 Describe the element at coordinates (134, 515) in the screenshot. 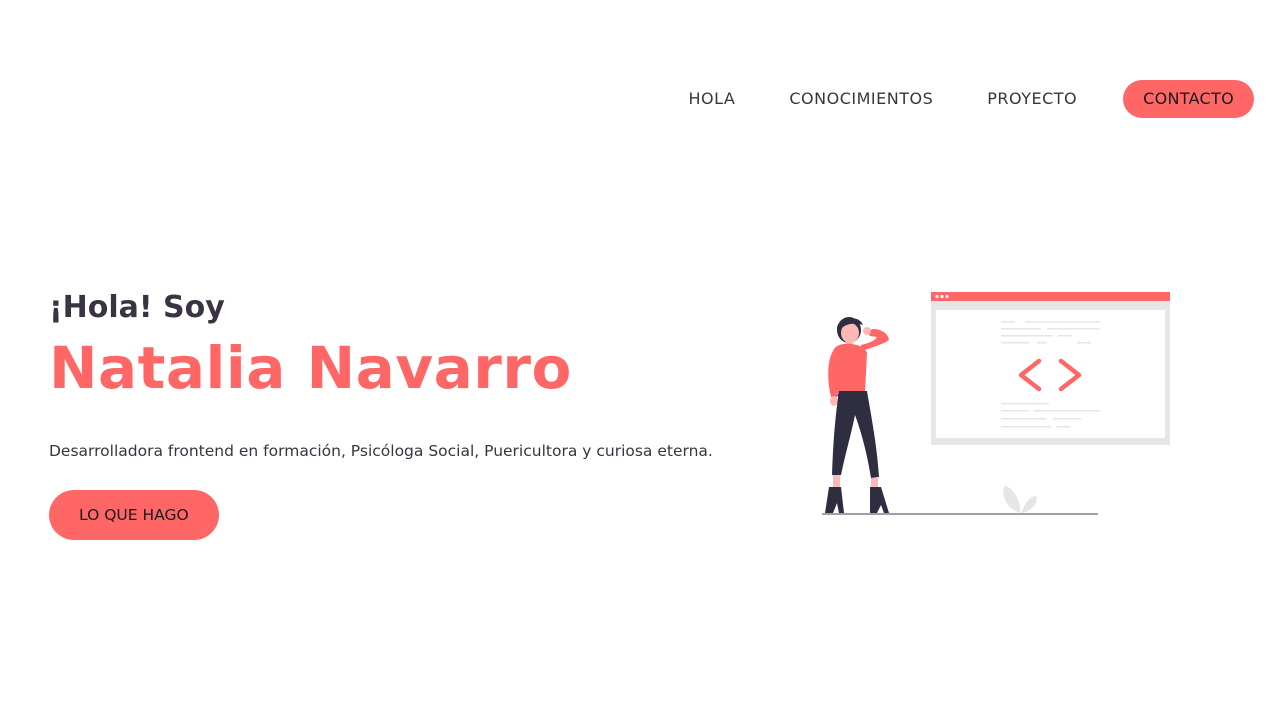

I see `lo-que-hago-button: LO QUE HAGO` at that location.